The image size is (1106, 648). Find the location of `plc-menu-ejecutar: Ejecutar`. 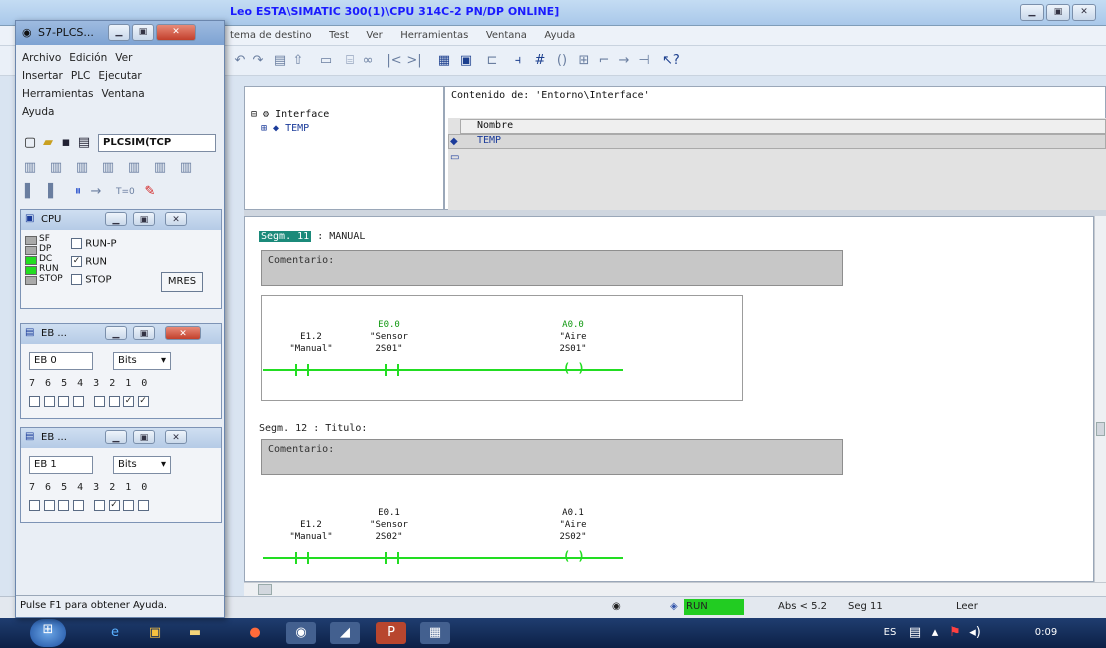

plc-menu-ejecutar: Ejecutar is located at coordinates (119, 76).